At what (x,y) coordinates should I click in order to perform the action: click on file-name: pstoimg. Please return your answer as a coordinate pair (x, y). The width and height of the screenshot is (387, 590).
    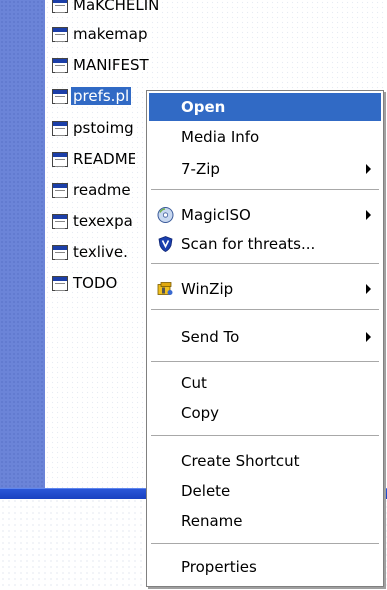
    Looking at the image, I should click on (103, 128).